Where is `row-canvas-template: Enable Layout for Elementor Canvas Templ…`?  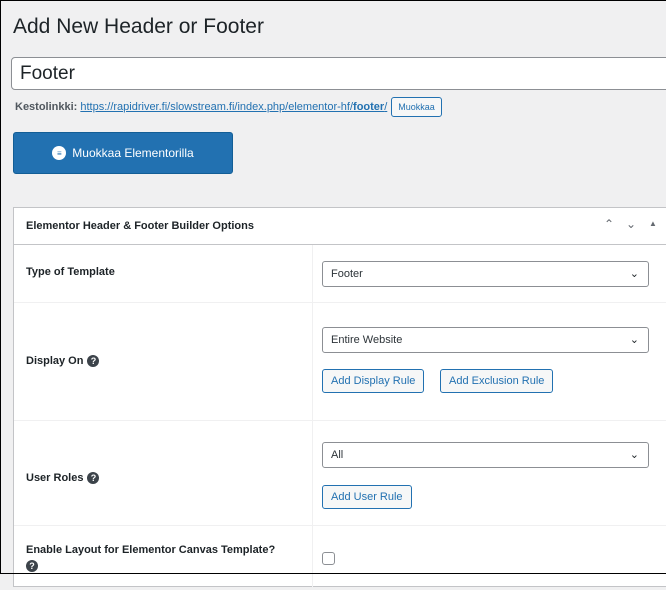 row-canvas-template: Enable Layout for Elementor Canvas Templ… is located at coordinates (340, 557).